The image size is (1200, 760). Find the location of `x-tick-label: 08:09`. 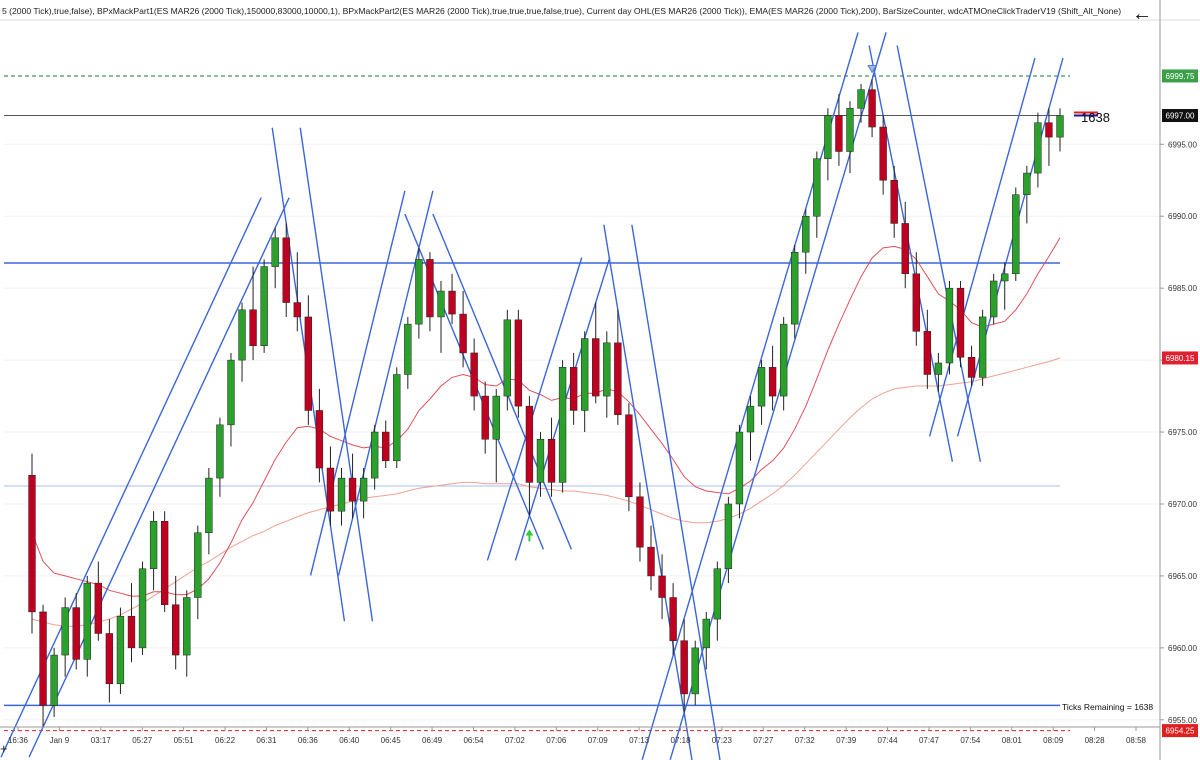

x-tick-label: 08:09 is located at coordinates (1053, 740).